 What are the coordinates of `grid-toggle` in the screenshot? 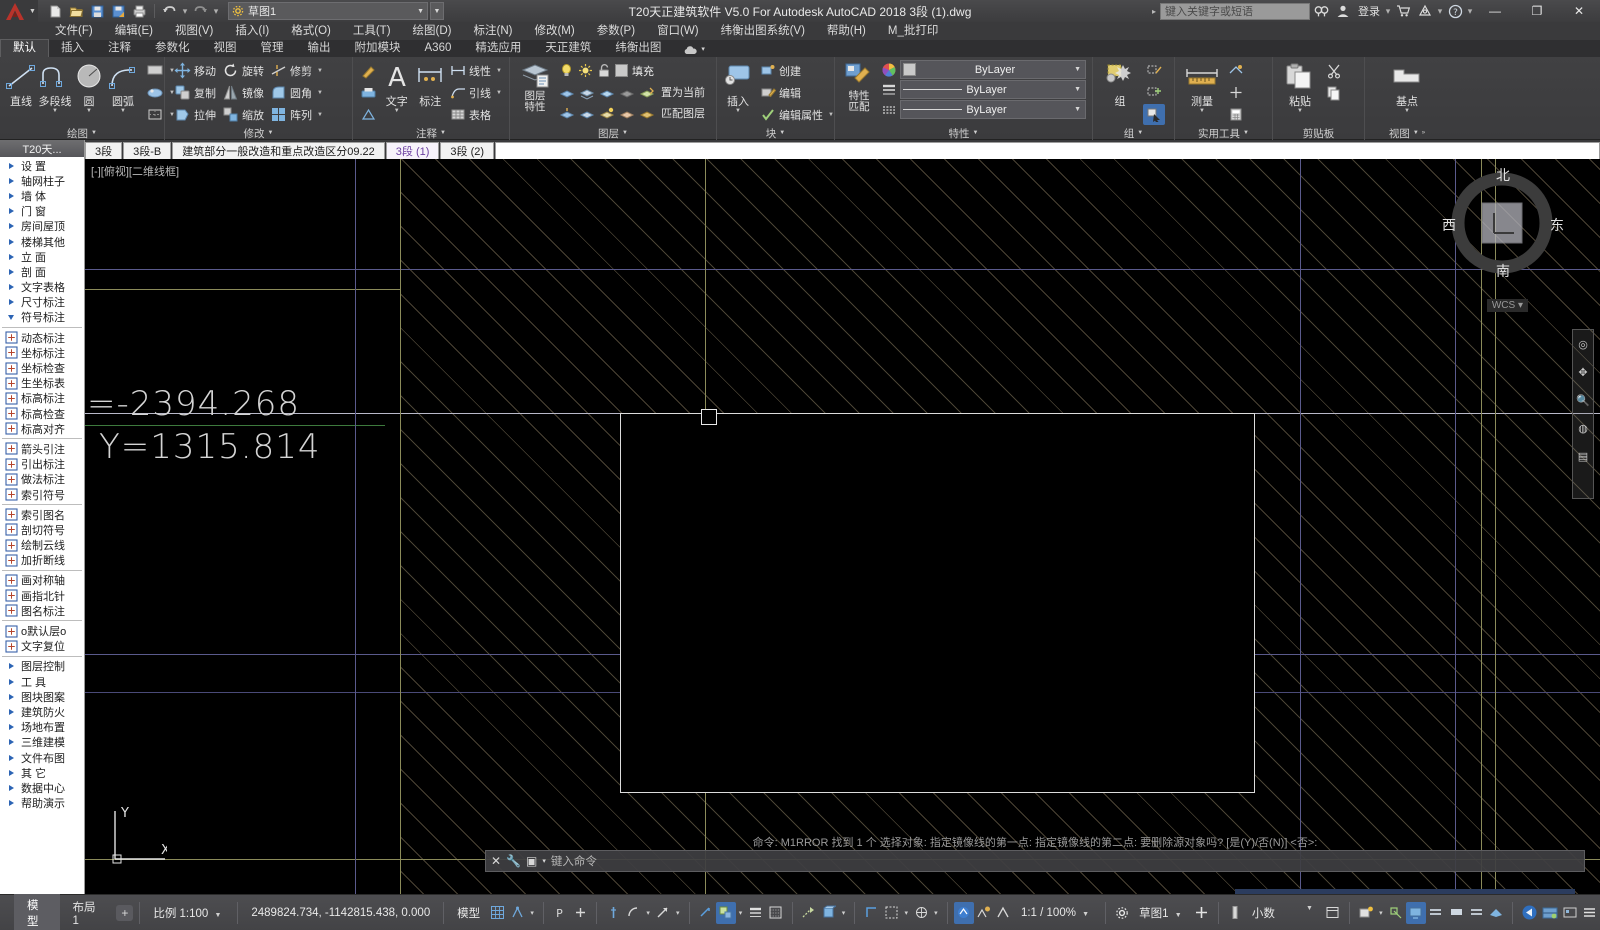 It's located at (497, 913).